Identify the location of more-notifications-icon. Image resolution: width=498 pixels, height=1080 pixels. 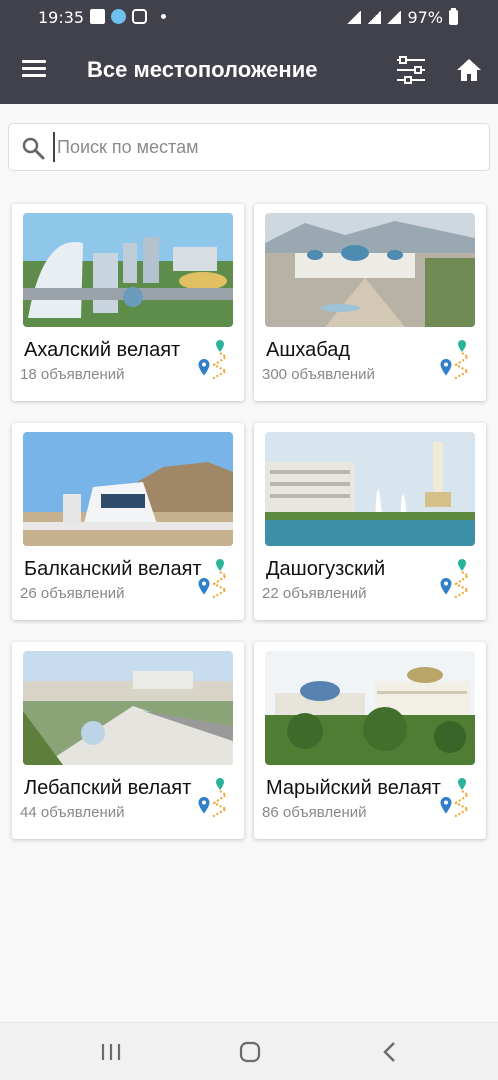
(163, 16).